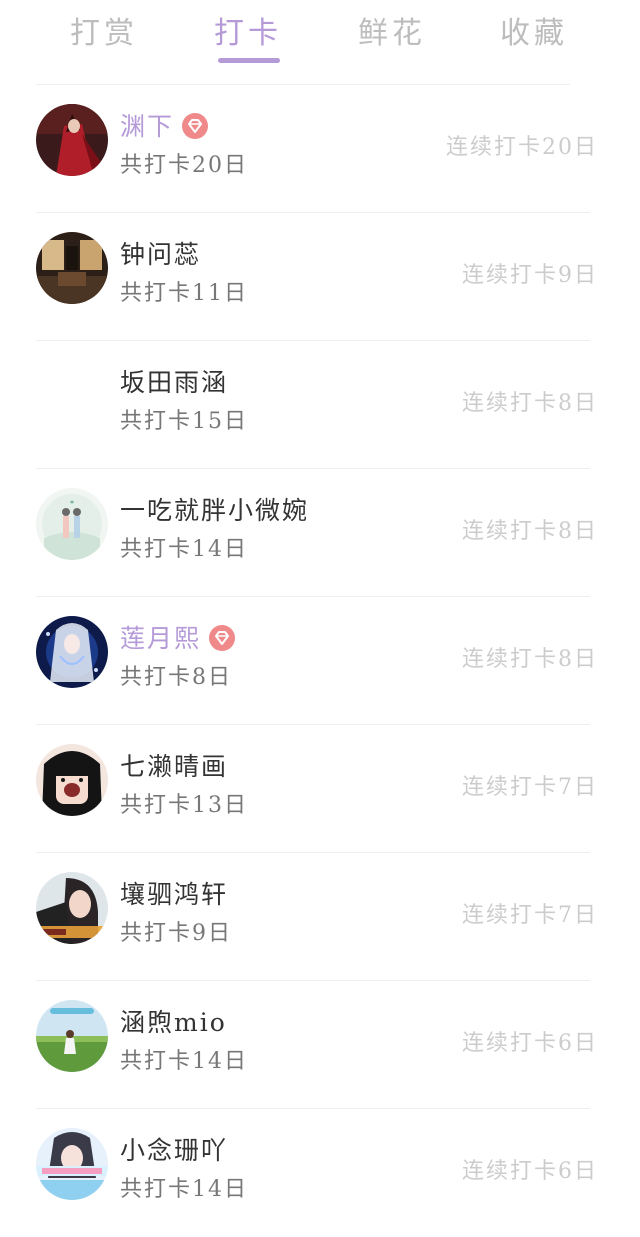 Image resolution: width=640 pixels, height=1237 pixels. Describe the element at coordinates (522, 147) in the screenshot. I see `streak-days: 连续打卡20日` at that location.